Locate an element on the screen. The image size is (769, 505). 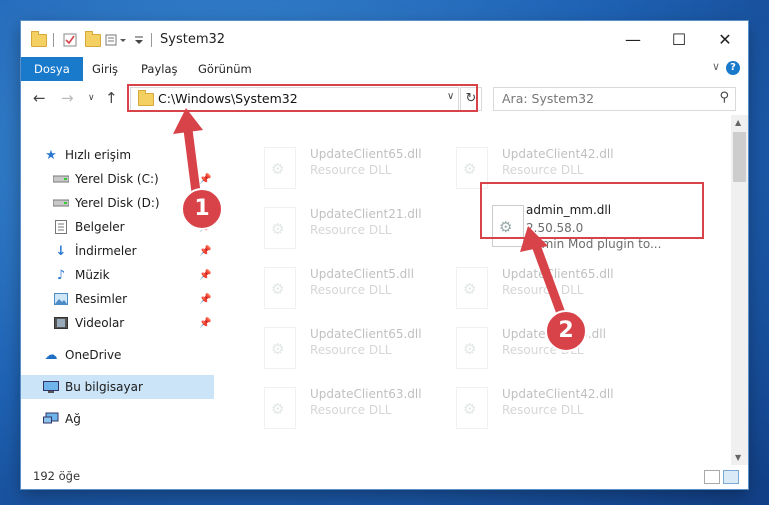
sidebar-item-downloads: ↓ İndirmeler 📌 is located at coordinates (117, 251).